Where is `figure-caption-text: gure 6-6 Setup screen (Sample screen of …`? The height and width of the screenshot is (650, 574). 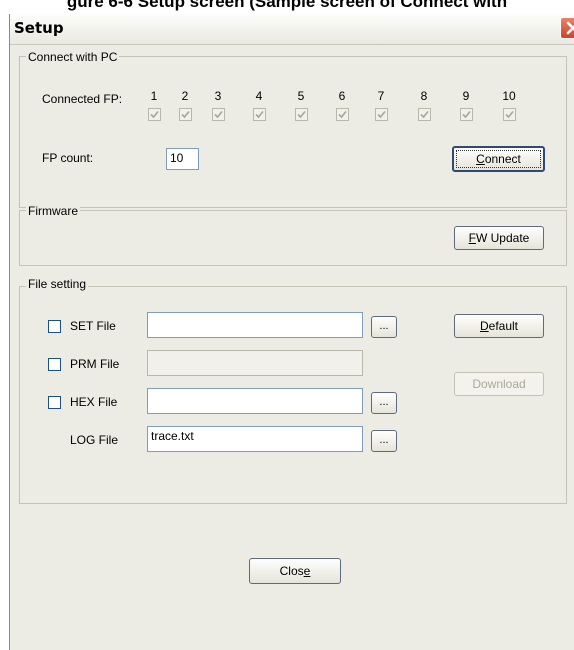
figure-caption-text: gure 6-6 Setup screen (Sample screen of … is located at coordinates (287, 5).